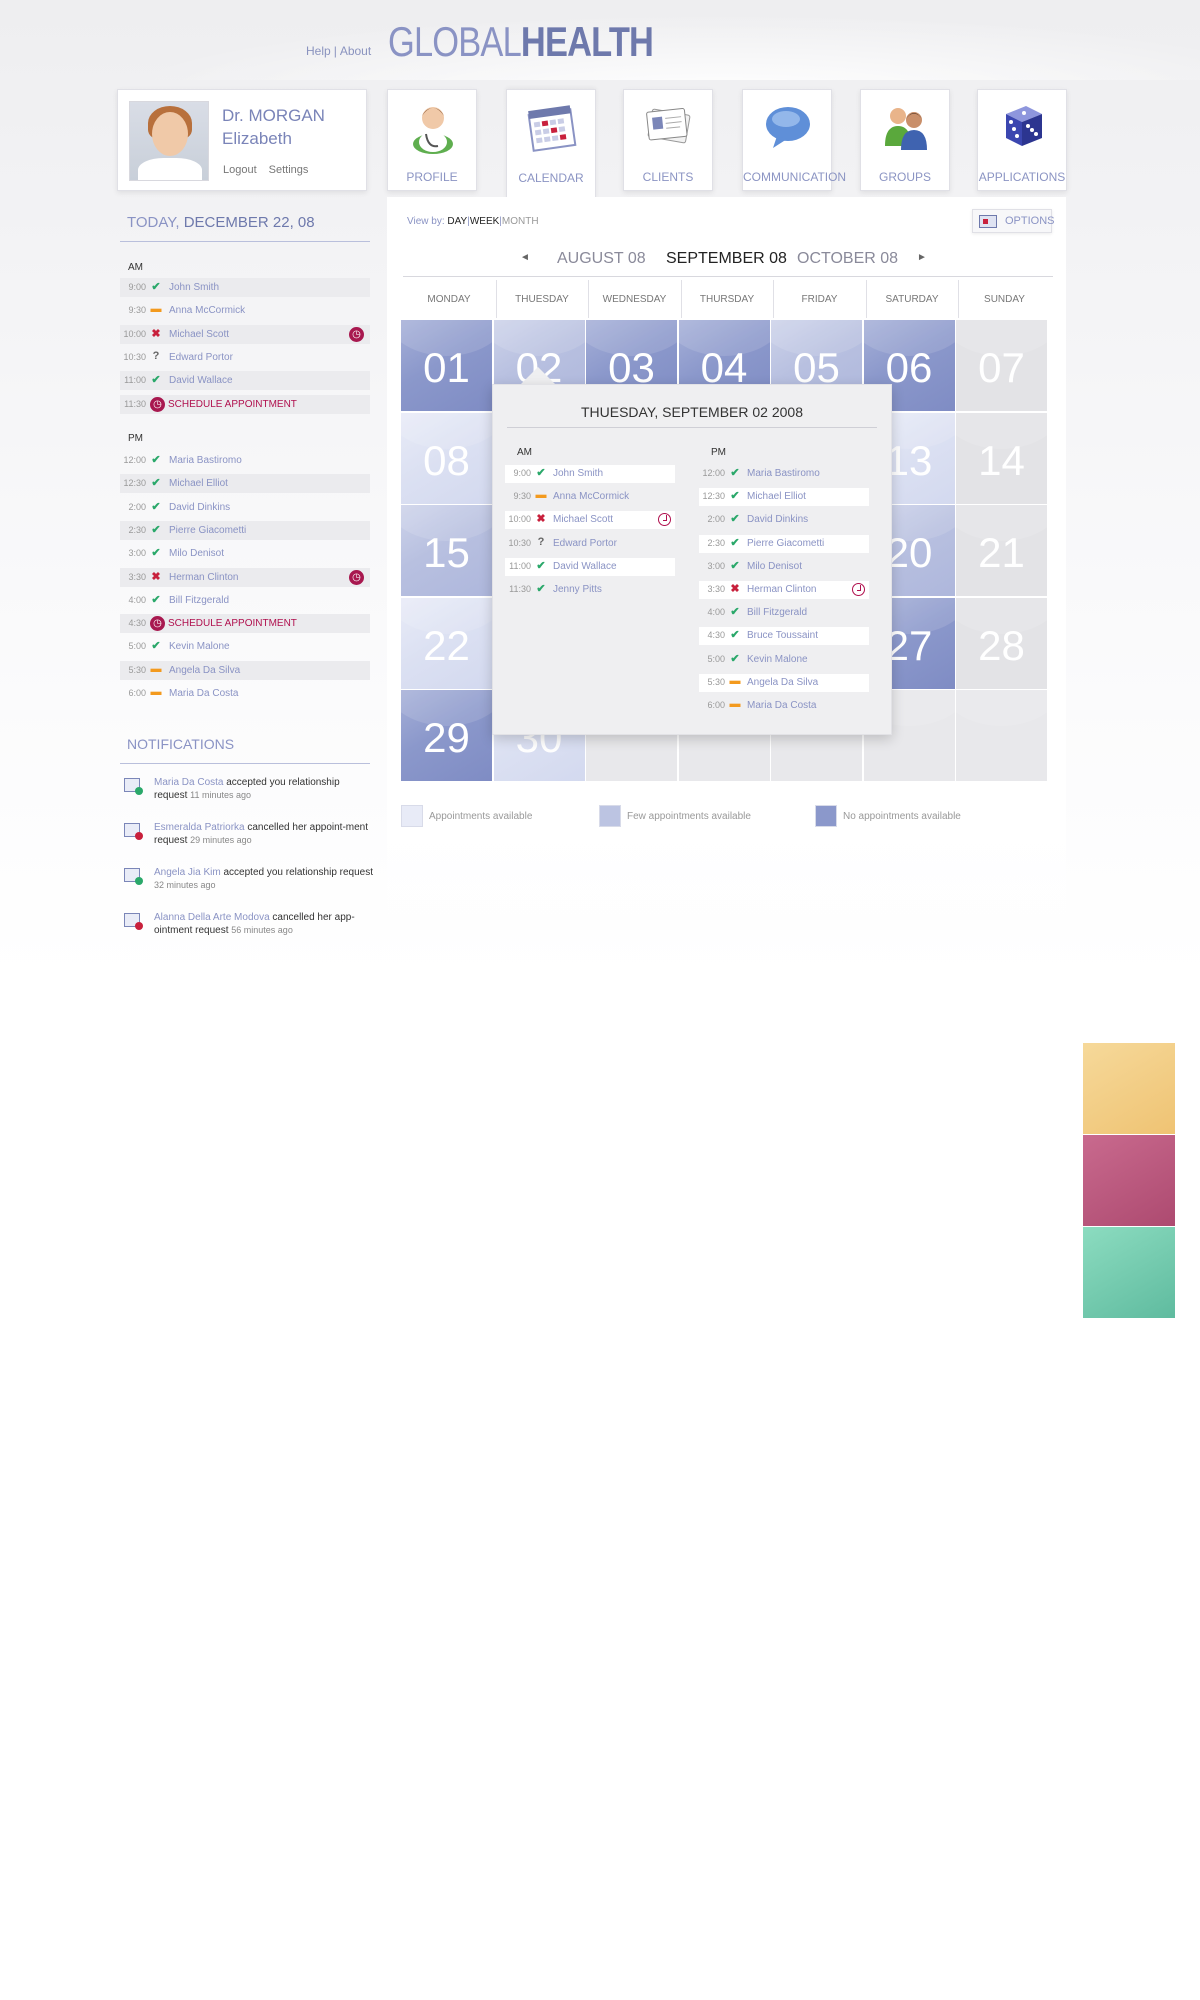 This screenshot has height=2000, width=1200. Describe the element at coordinates (590, 544) in the screenshot. I see `popup-appointment-row: 10:30? Edward Portor` at that location.